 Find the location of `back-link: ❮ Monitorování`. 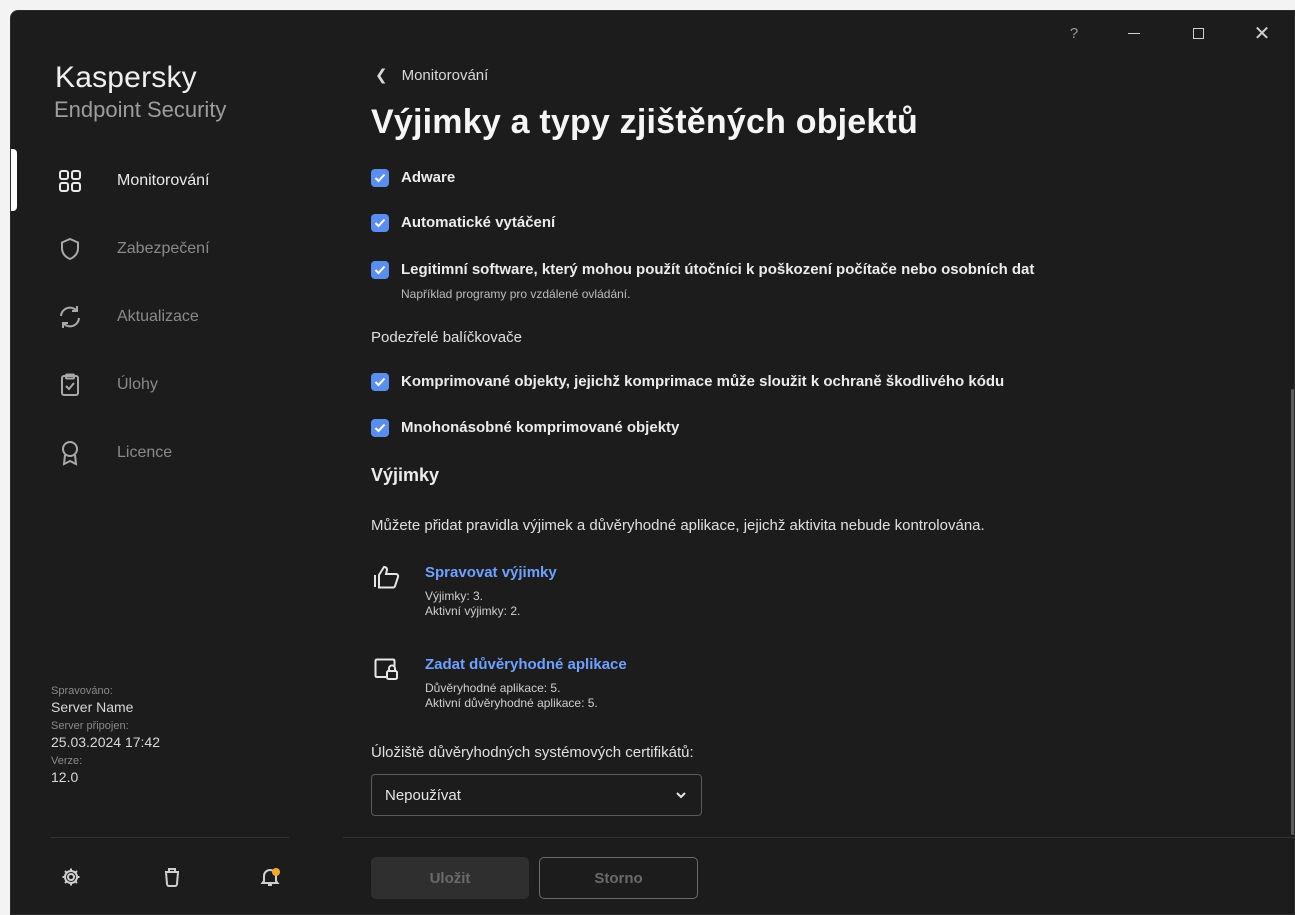

back-link: ❮ Monitorování is located at coordinates (432, 75).